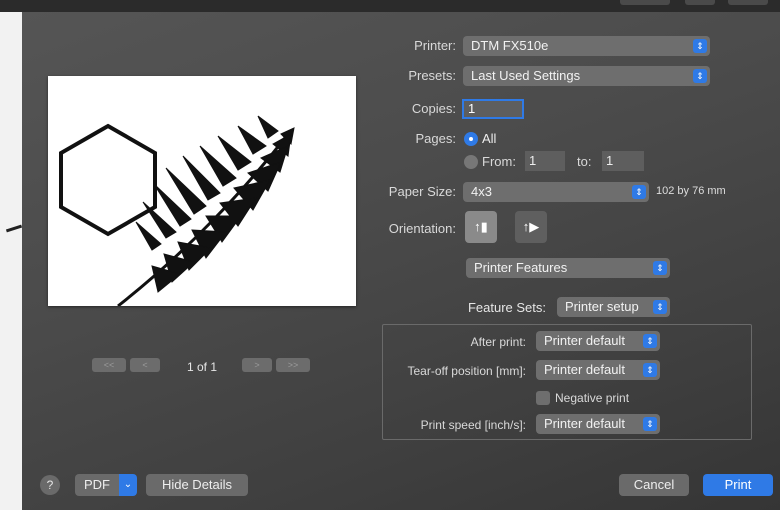 This screenshot has height=510, width=780. I want to click on pages-to-field: 1, so click(623, 161).